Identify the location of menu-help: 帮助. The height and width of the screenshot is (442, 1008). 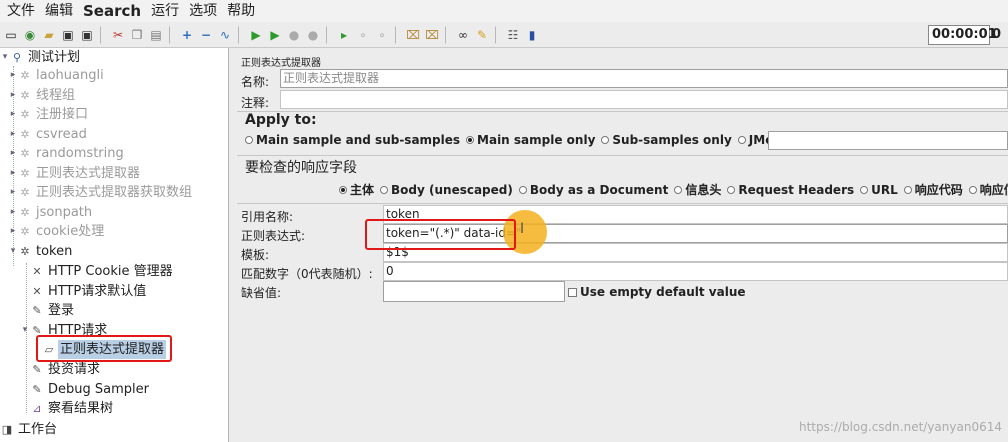
(241, 11).